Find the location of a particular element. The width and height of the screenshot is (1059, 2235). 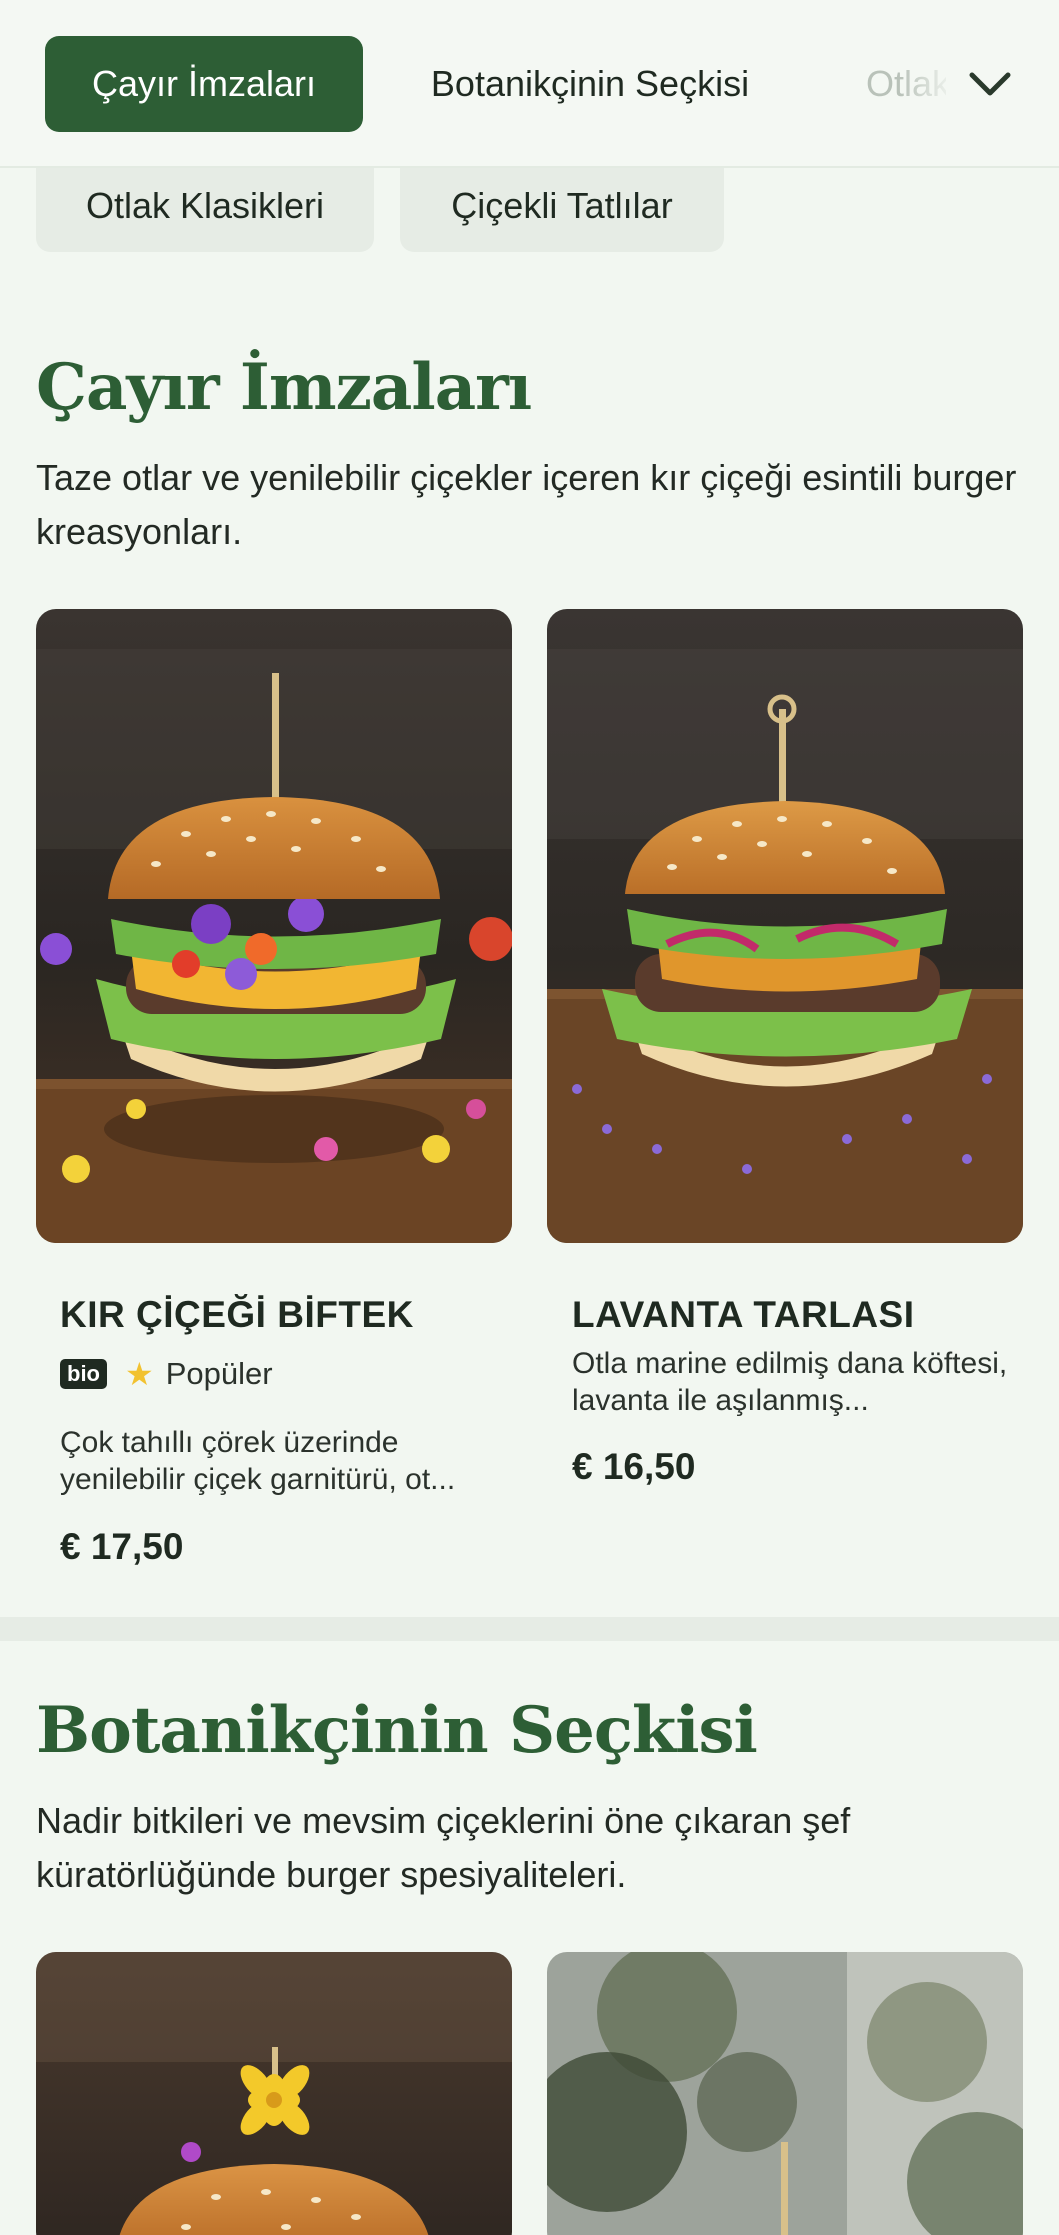

item-badges: bio ★ Popüler is located at coordinates (166, 1374).